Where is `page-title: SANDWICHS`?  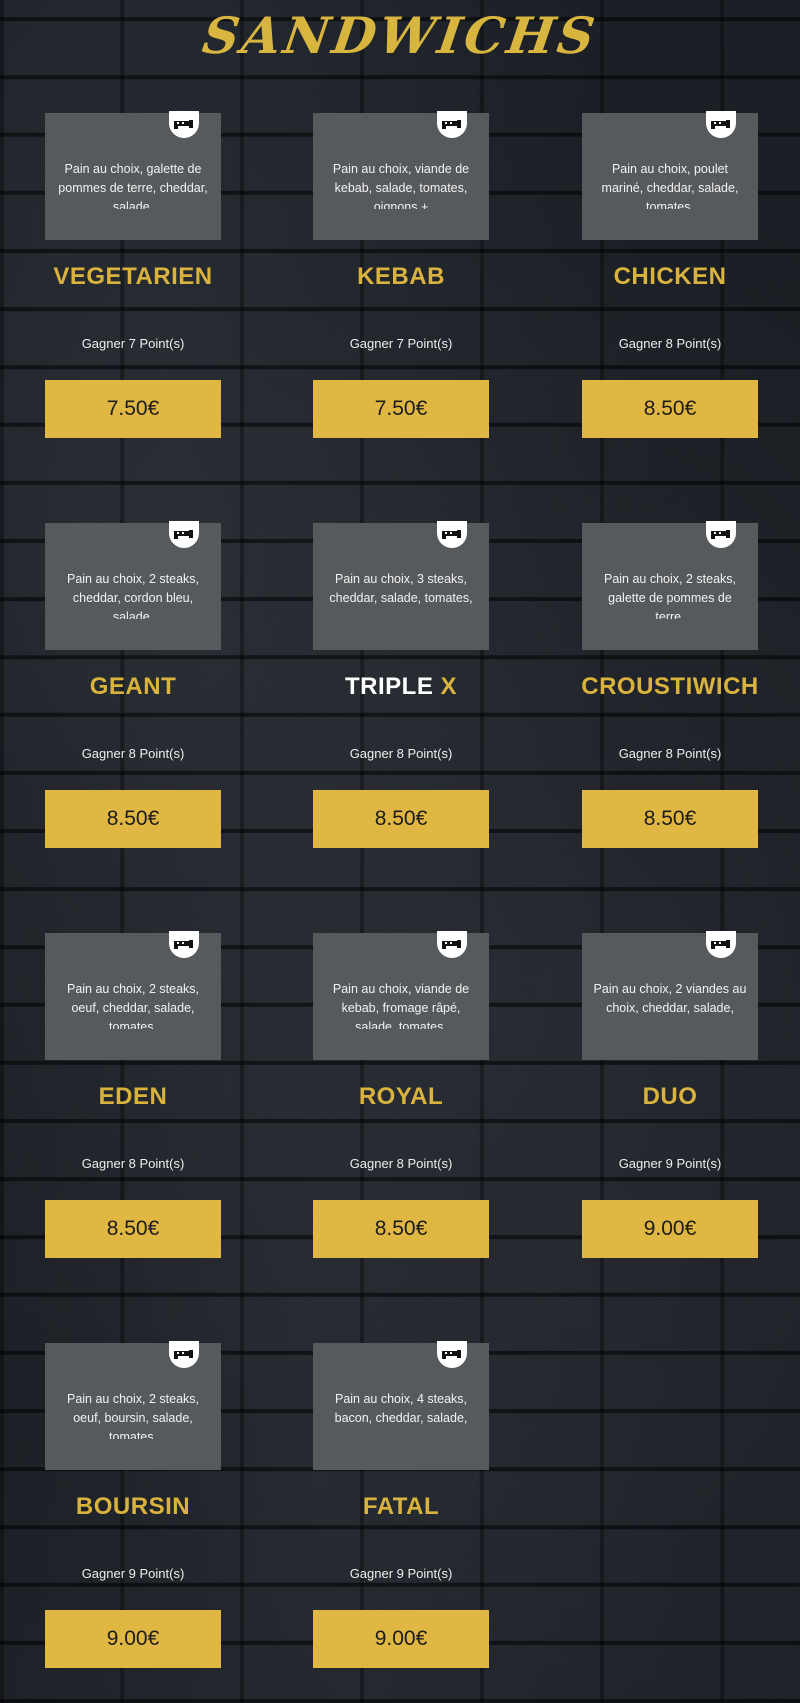
page-title: SANDWICHS is located at coordinates (400, 35).